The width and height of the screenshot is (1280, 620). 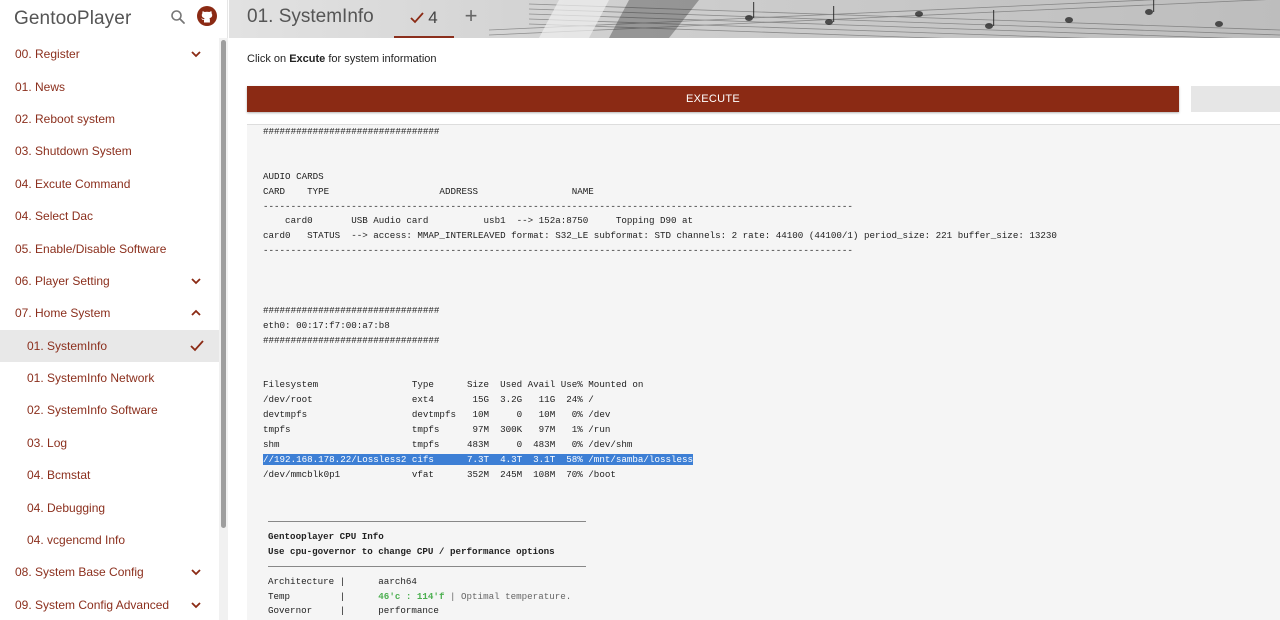 I want to click on chevron-up-icon, so click(x=196, y=313).